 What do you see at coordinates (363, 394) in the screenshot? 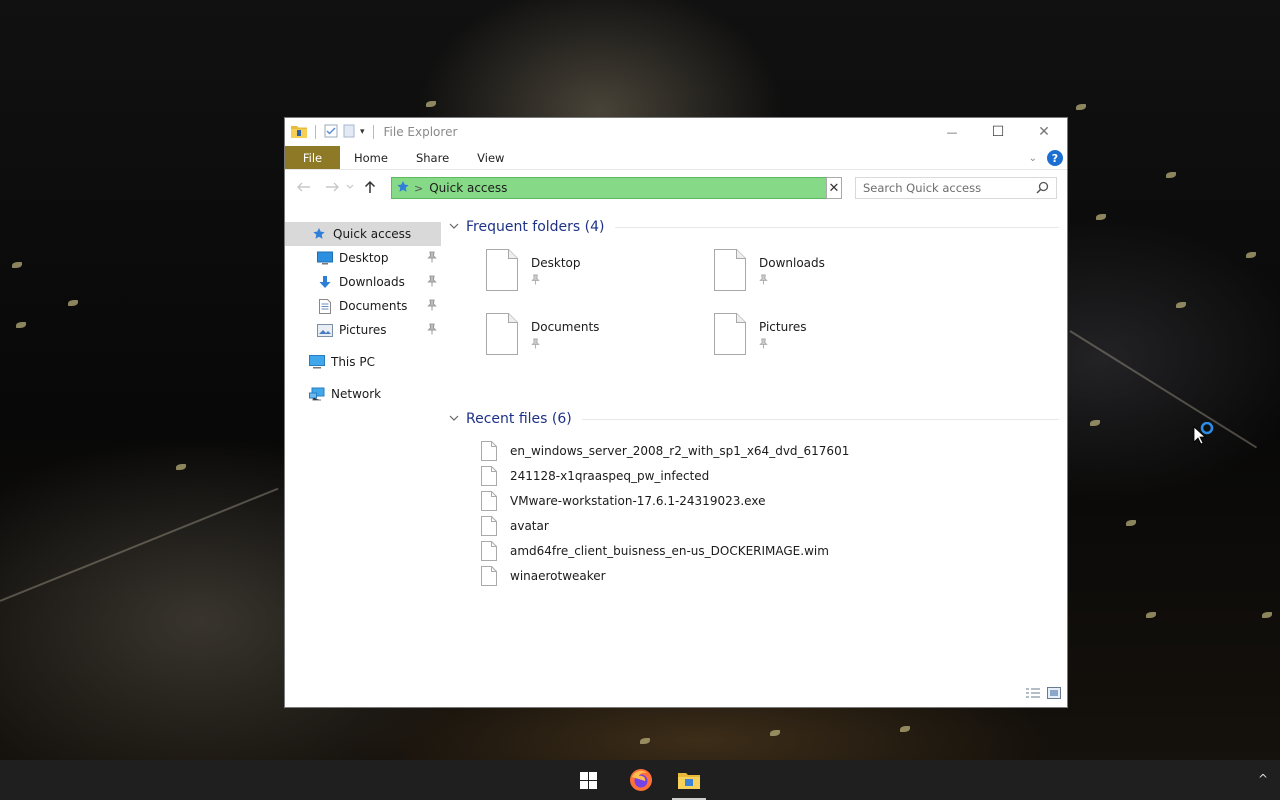
I see `sidebar-item-network: Network` at bounding box center [363, 394].